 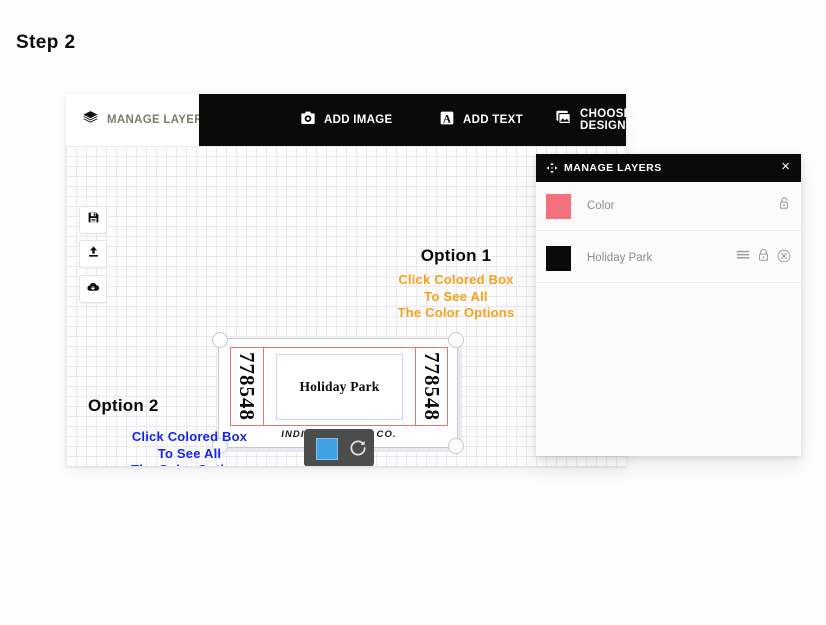 What do you see at coordinates (493, 120) in the screenshot?
I see `add-text-label: ADD TEXT` at bounding box center [493, 120].